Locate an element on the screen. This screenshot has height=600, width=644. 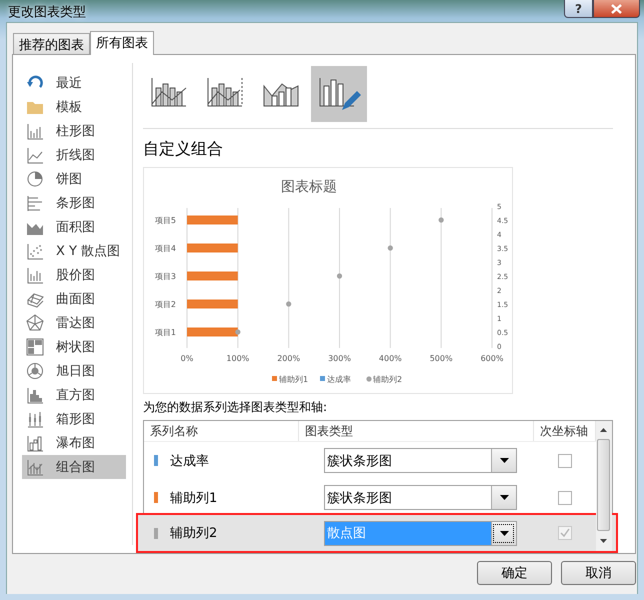
legend-label: 辅助列1 is located at coordinates (293, 379).